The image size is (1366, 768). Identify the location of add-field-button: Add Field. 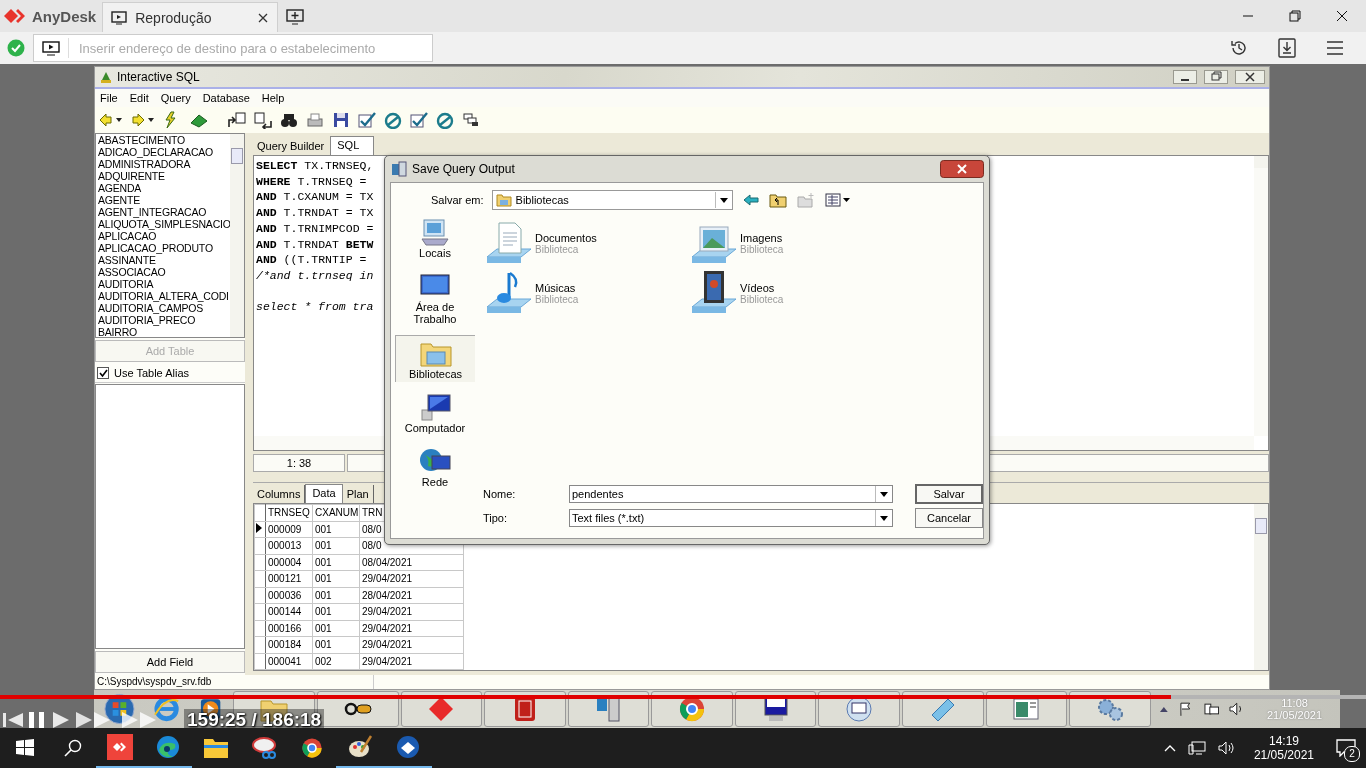
(170, 662).